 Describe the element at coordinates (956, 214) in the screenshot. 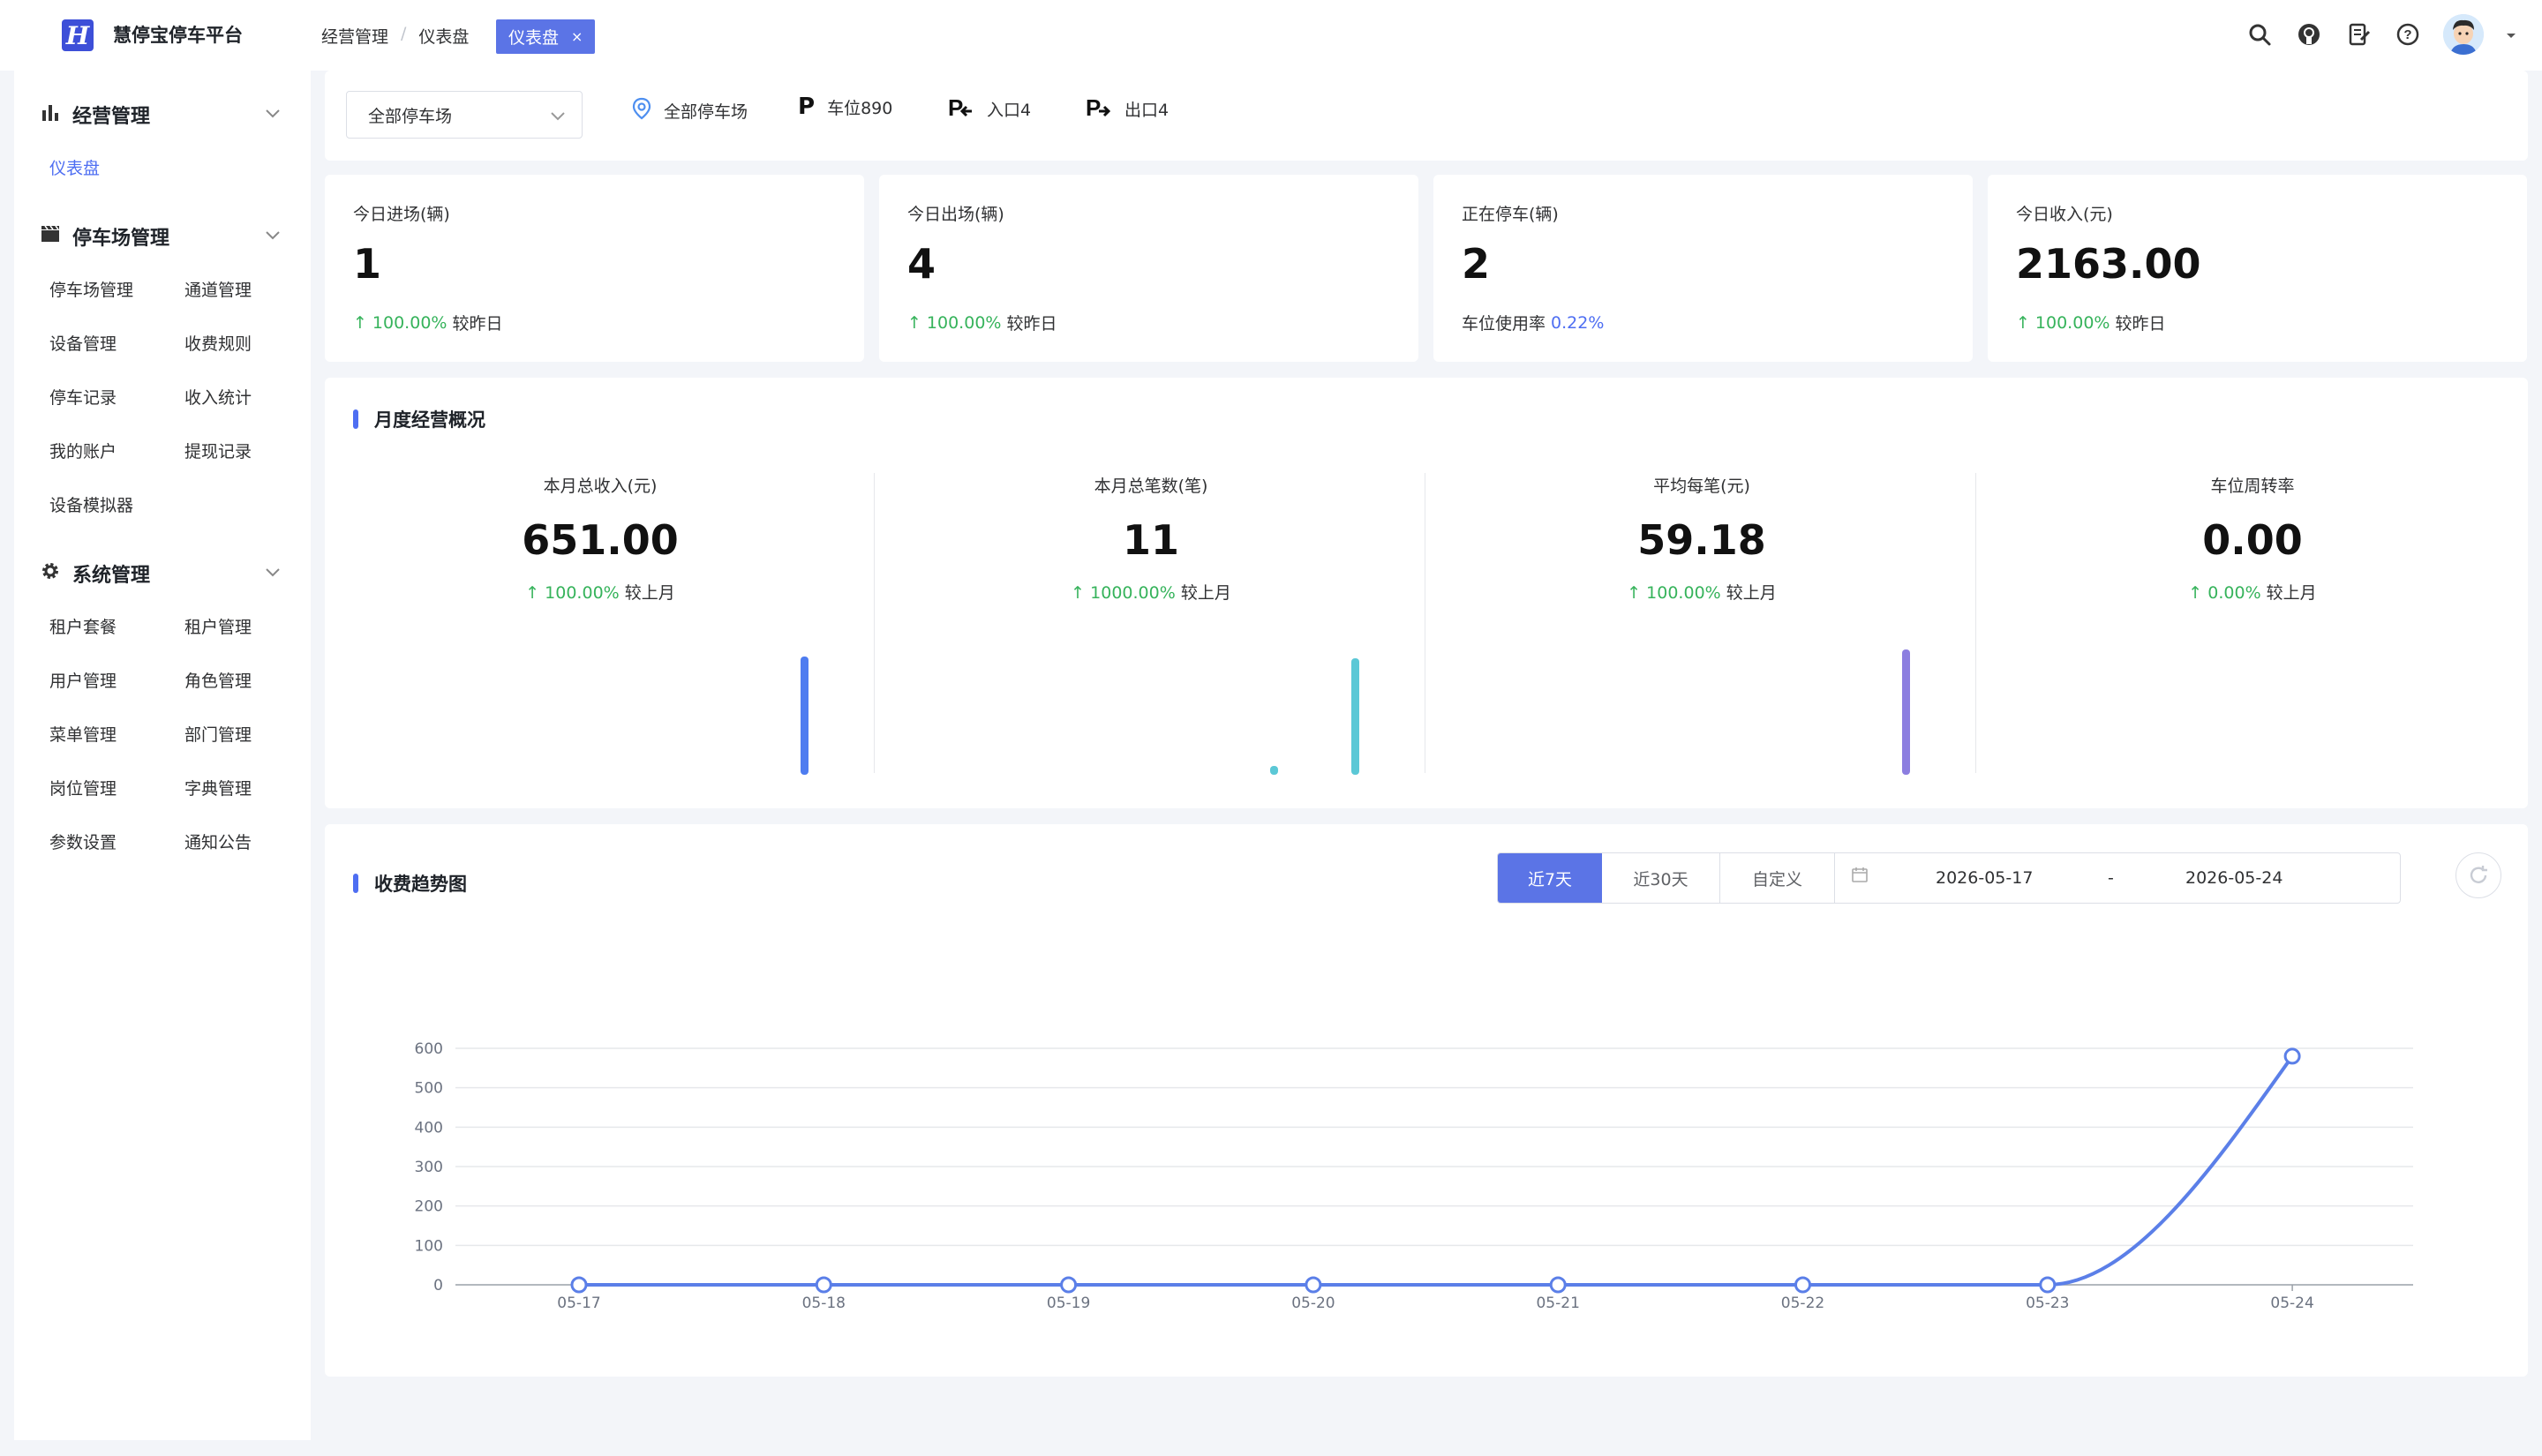

I see `stat-label: 今日出场(辆)` at that location.